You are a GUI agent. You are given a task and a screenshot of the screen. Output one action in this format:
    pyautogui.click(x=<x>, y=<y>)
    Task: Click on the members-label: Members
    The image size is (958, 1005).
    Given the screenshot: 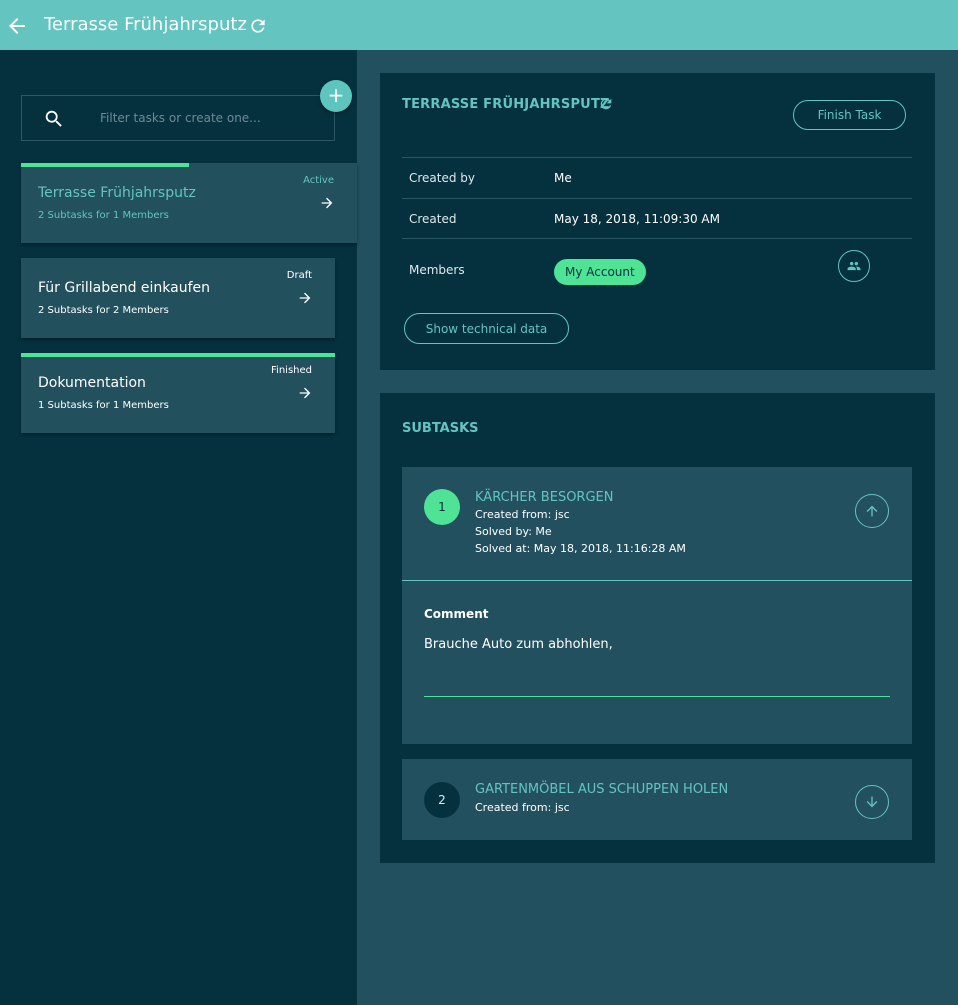 What is the action you would take?
    pyautogui.click(x=437, y=270)
    